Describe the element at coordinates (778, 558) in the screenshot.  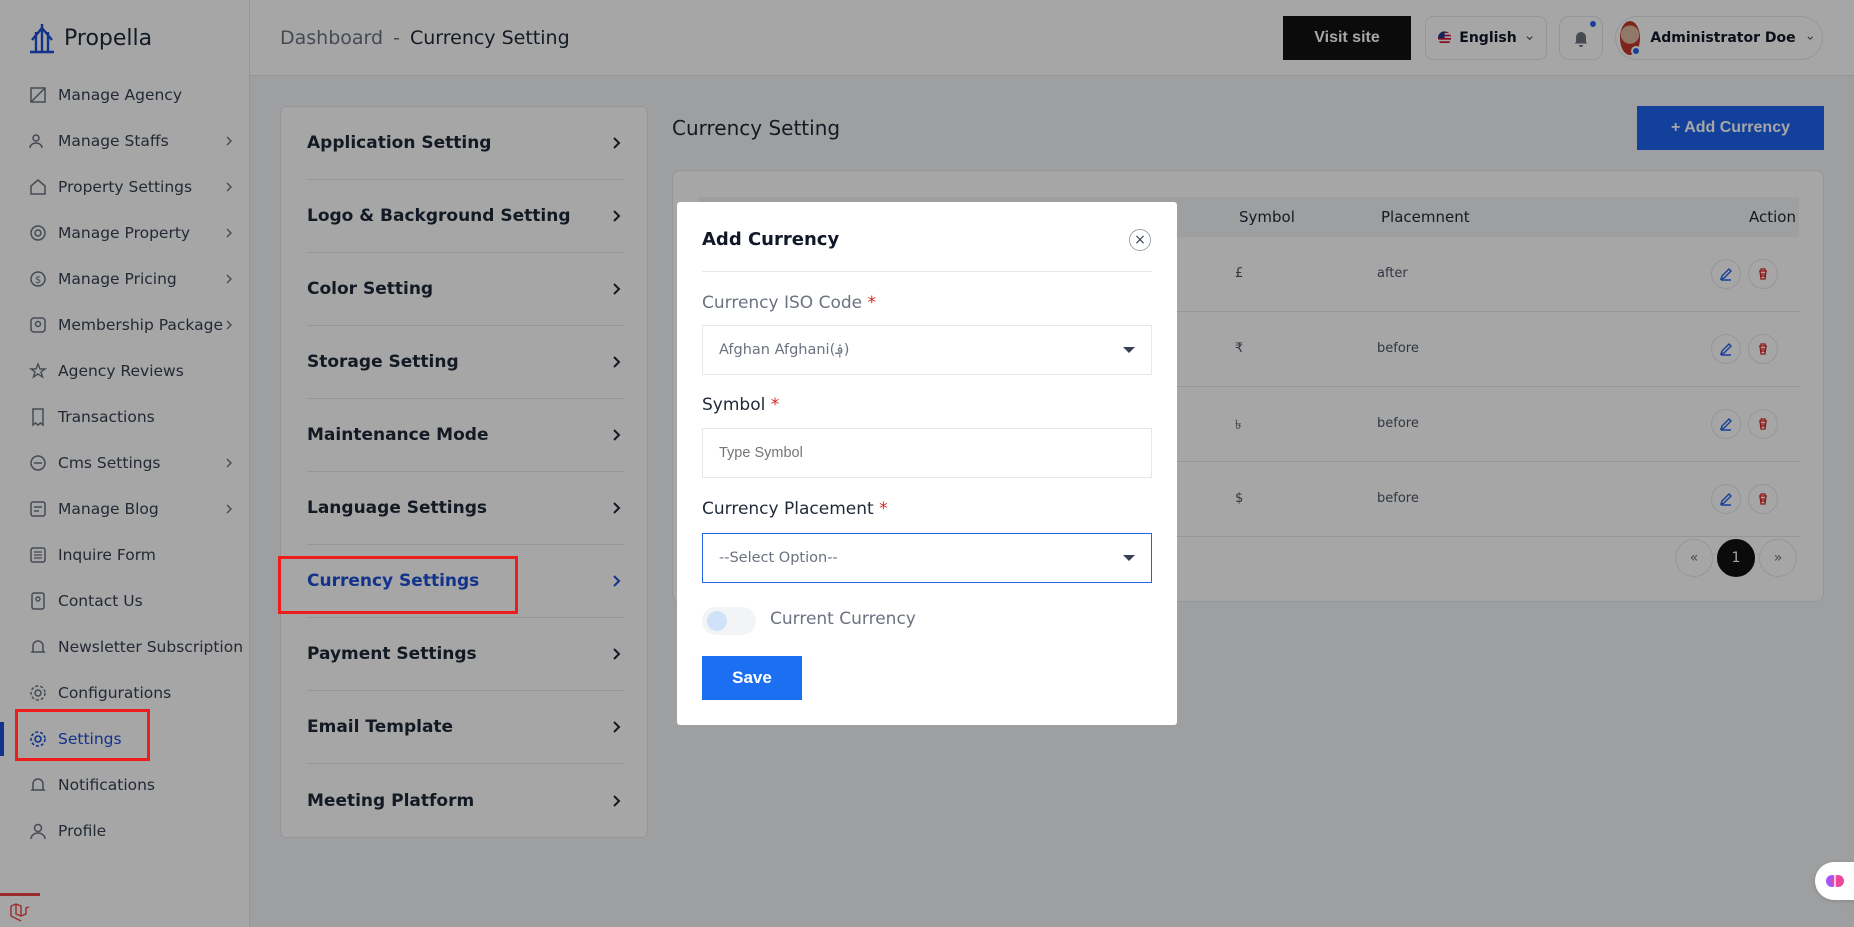
I see `placement-value: --Select Option--` at that location.